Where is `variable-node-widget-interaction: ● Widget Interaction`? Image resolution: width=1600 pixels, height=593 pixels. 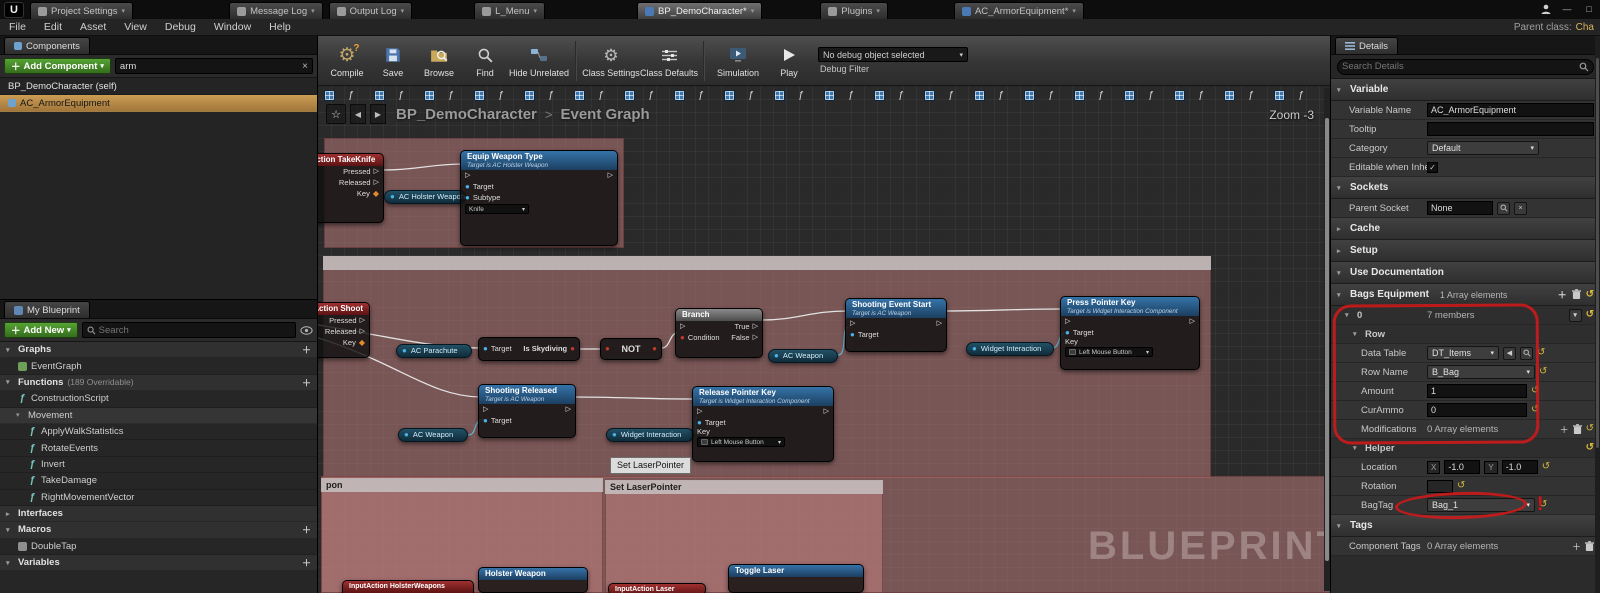 variable-node-widget-interaction: ● Widget Interaction is located at coordinates (650, 435).